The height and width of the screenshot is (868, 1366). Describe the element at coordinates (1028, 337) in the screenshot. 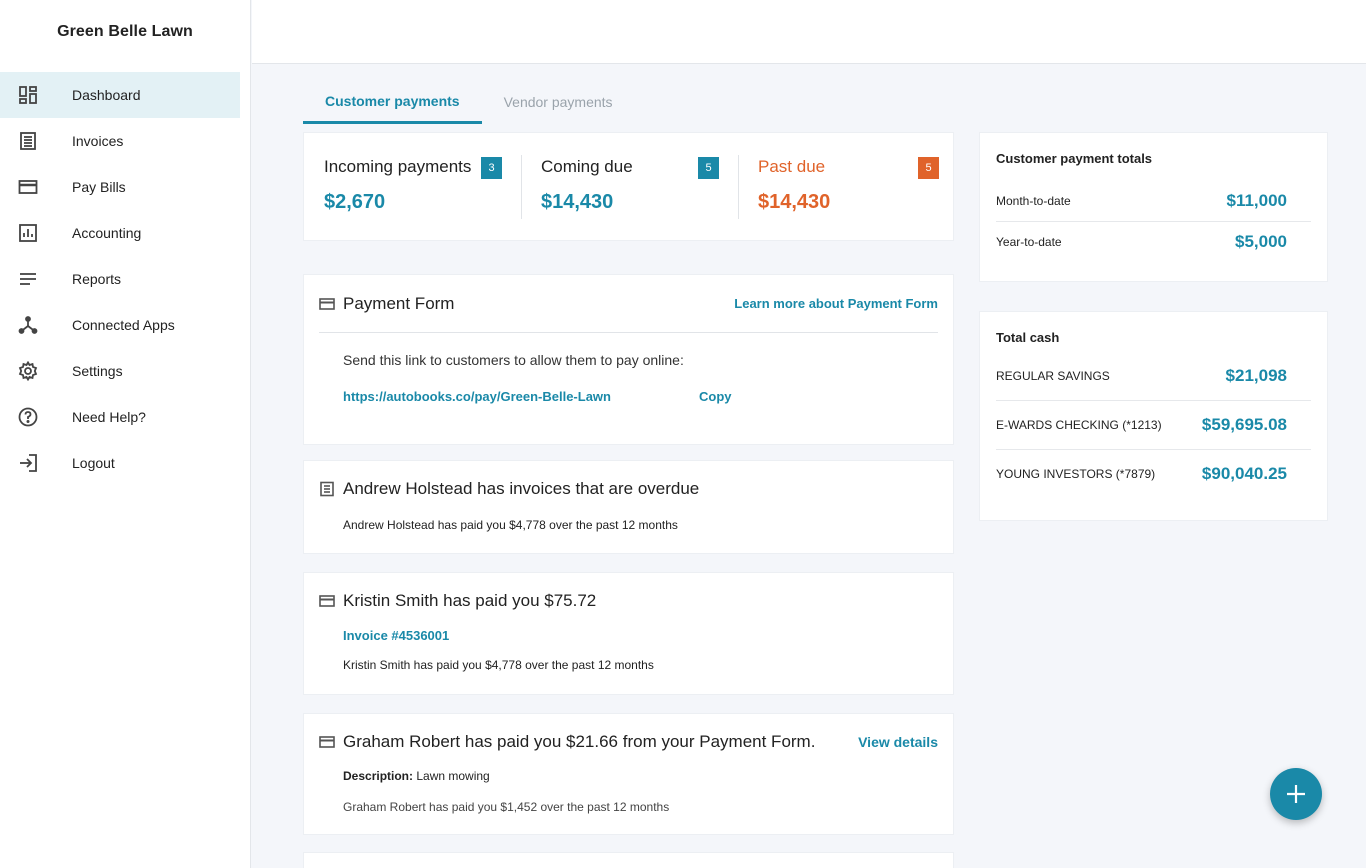

I see `panel-title: Total cash` at that location.